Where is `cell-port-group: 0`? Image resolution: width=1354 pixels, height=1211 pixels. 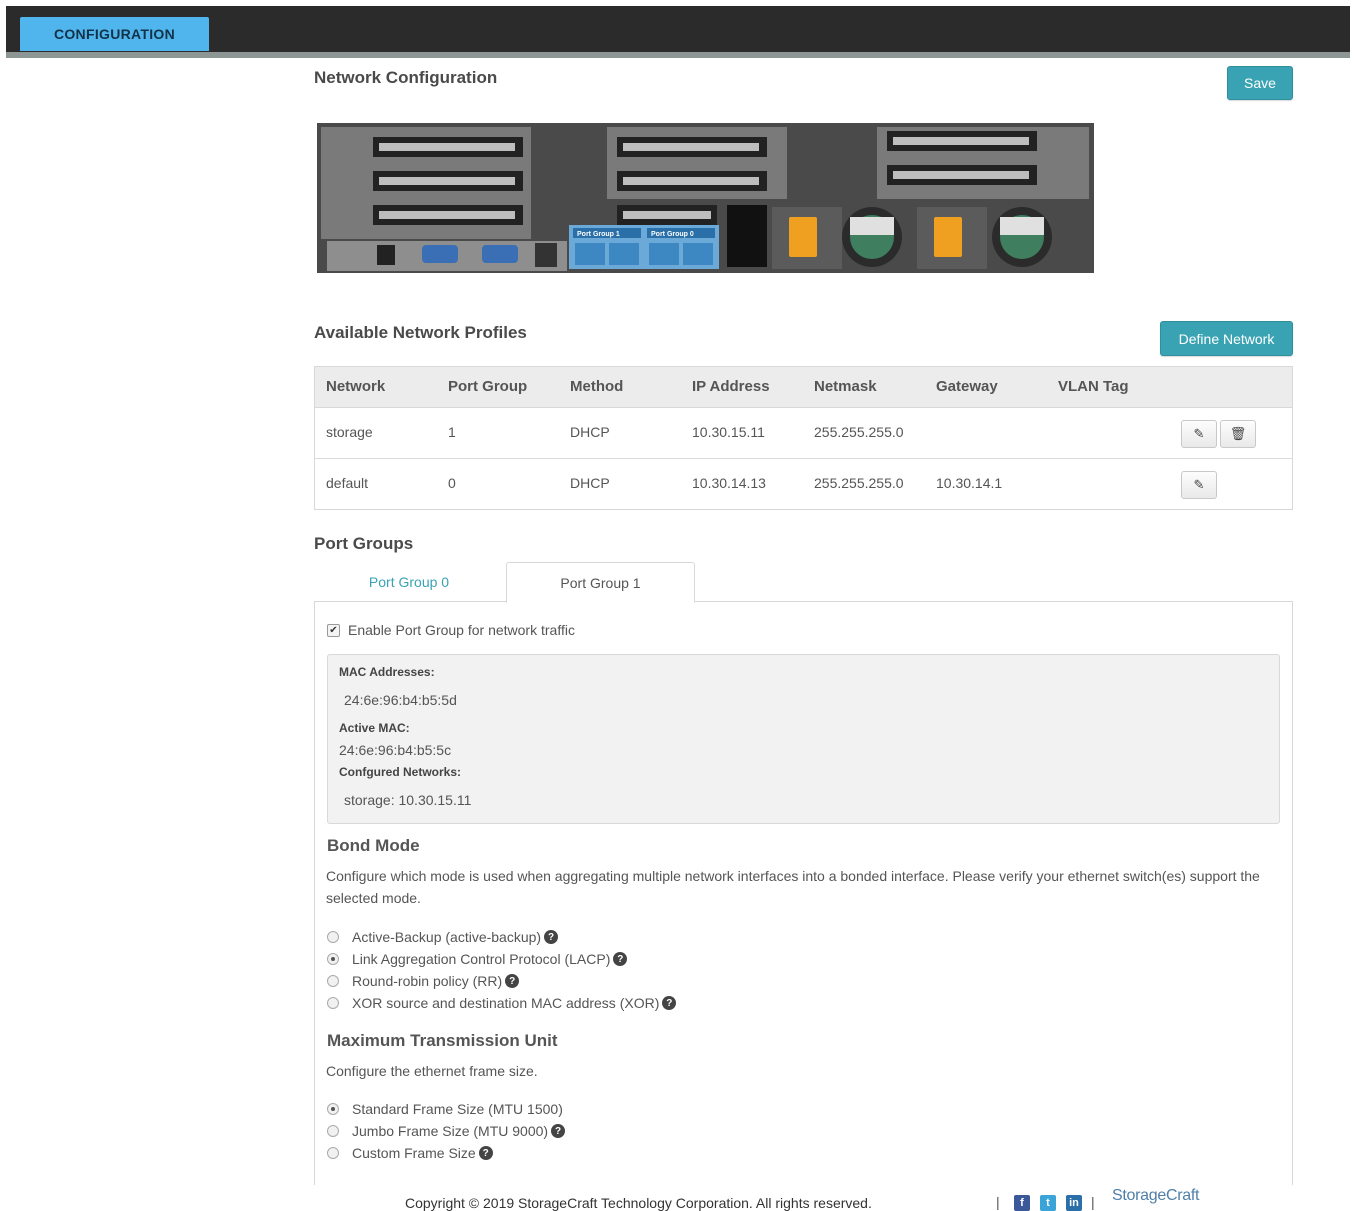 cell-port-group: 0 is located at coordinates (452, 483).